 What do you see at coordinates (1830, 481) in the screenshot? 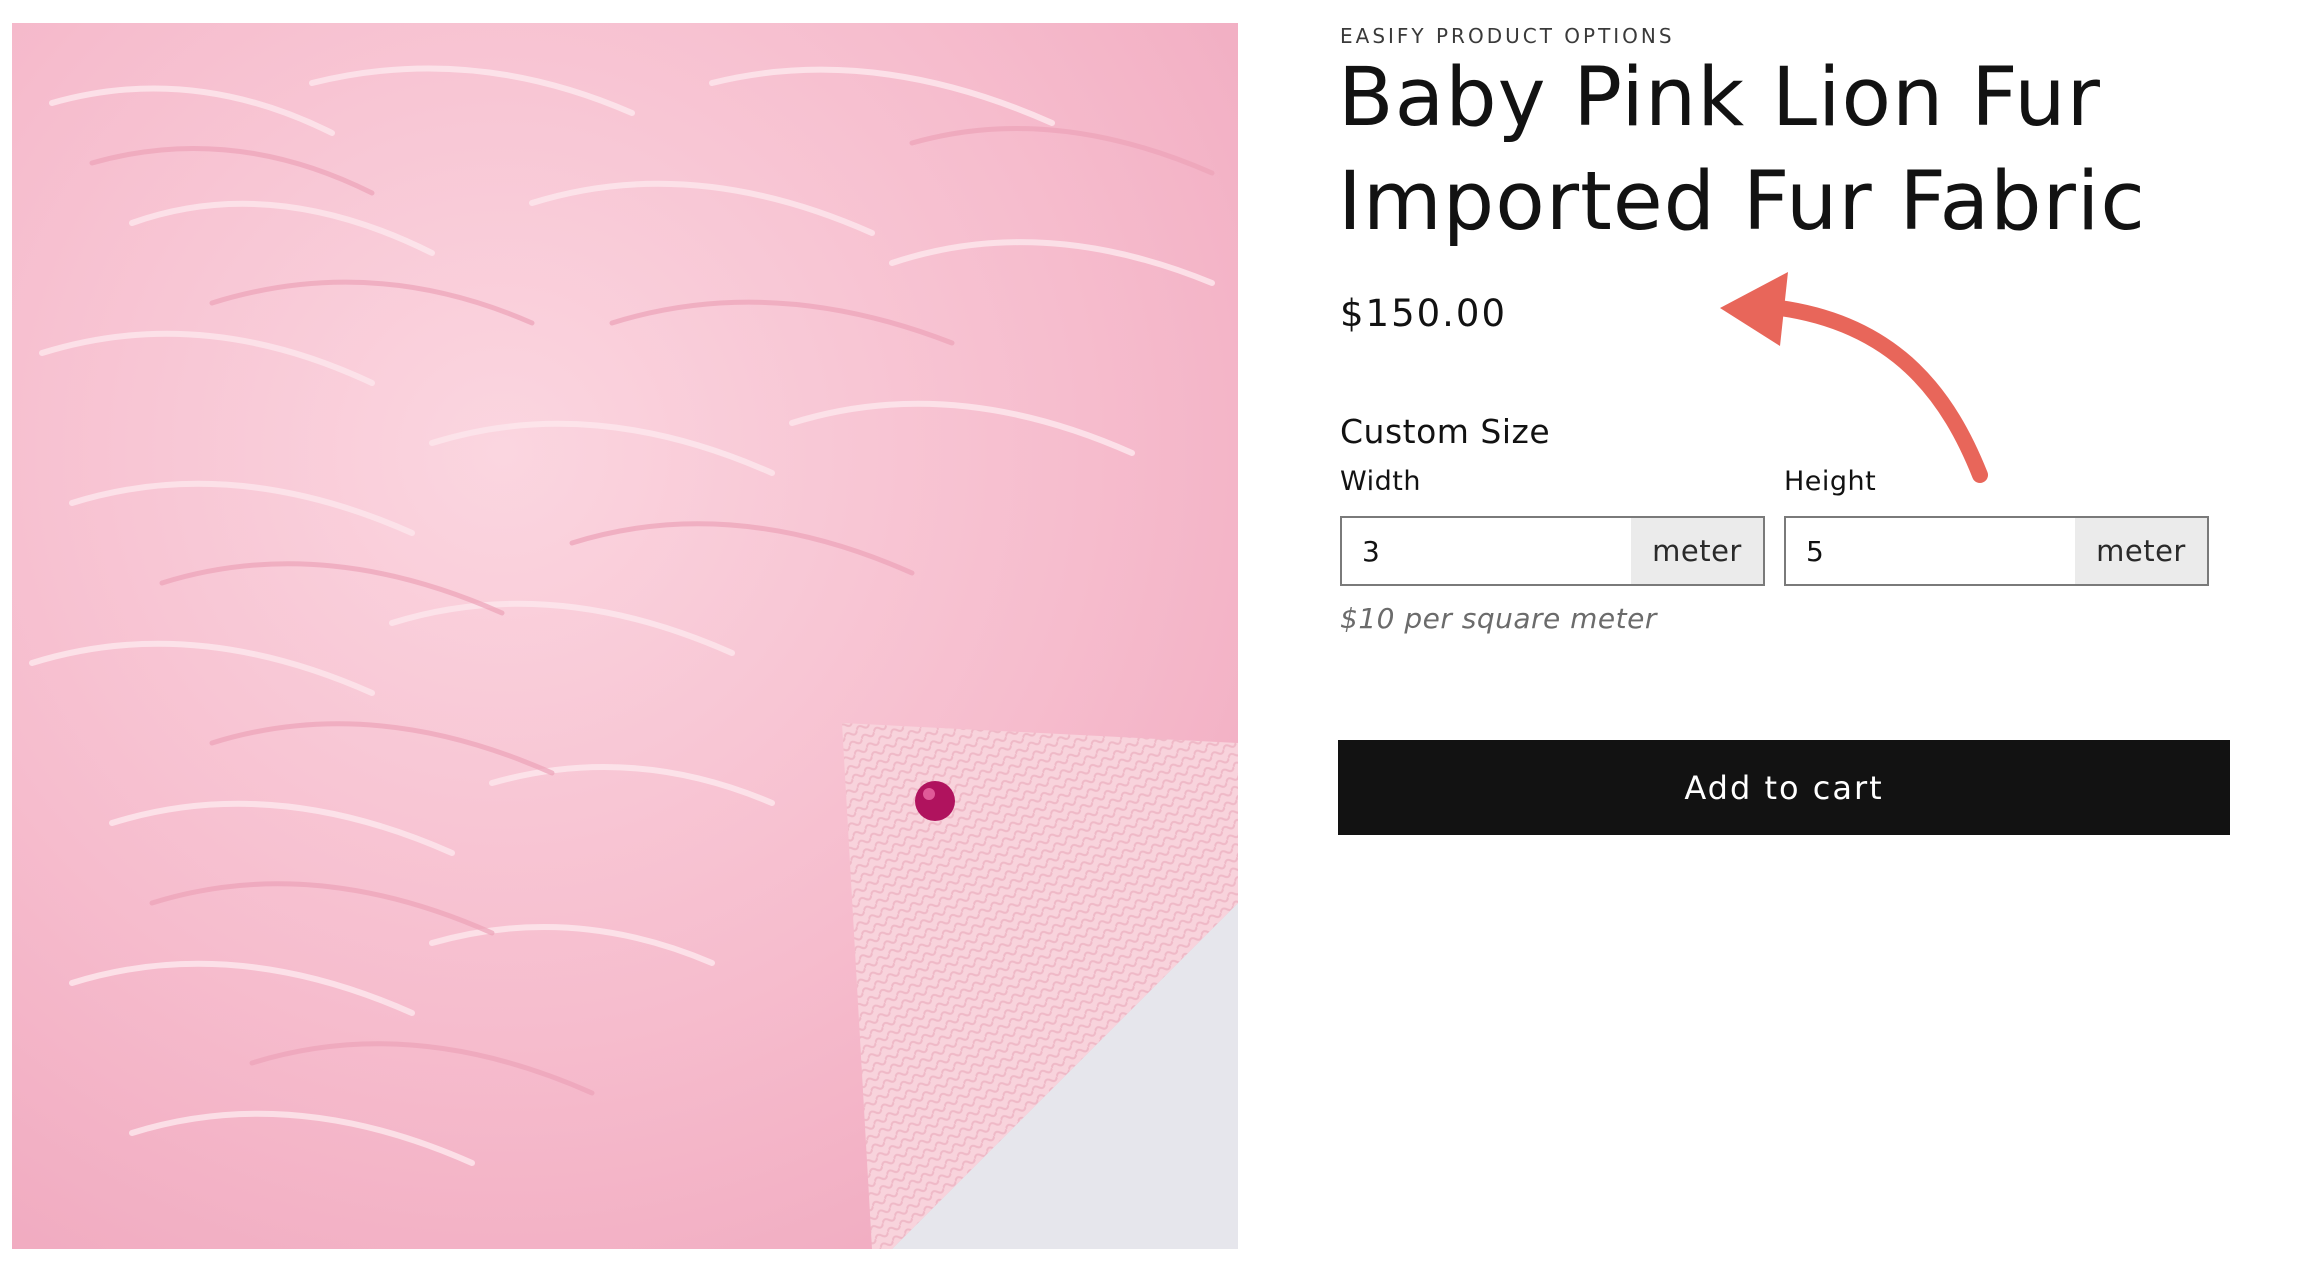
I see `height-label: Height` at bounding box center [1830, 481].